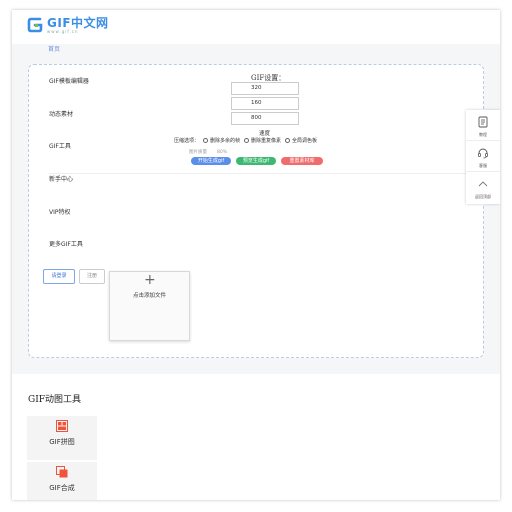  I want to click on customer-service-label: 客服, so click(483, 165).